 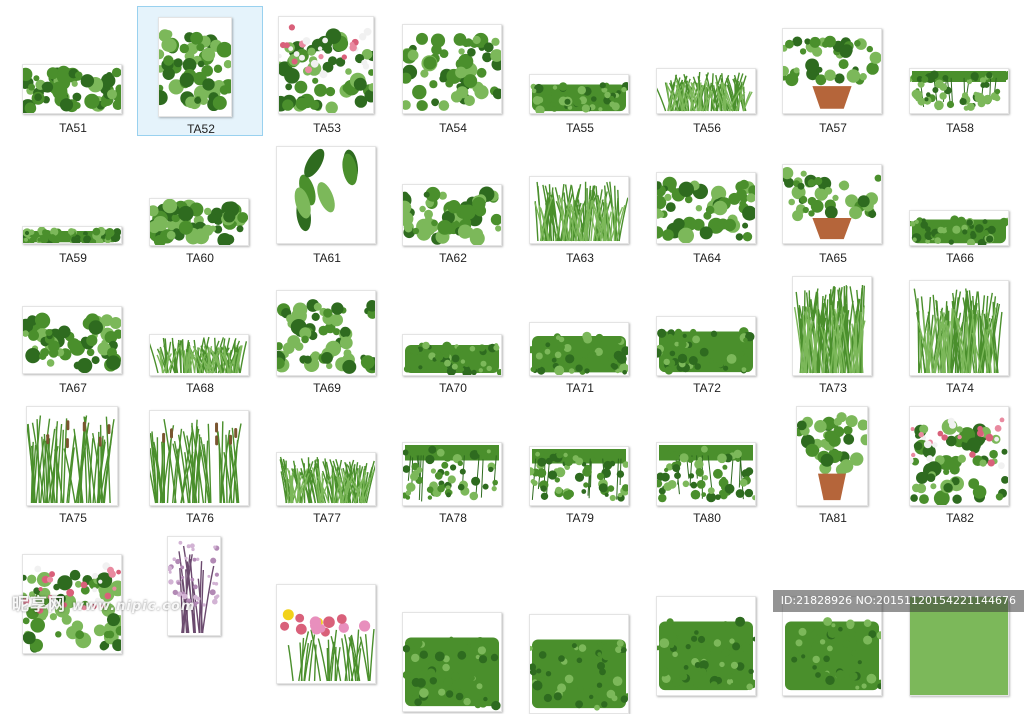 What do you see at coordinates (327, 518) in the screenshot?
I see `file-name-label: TA77` at bounding box center [327, 518].